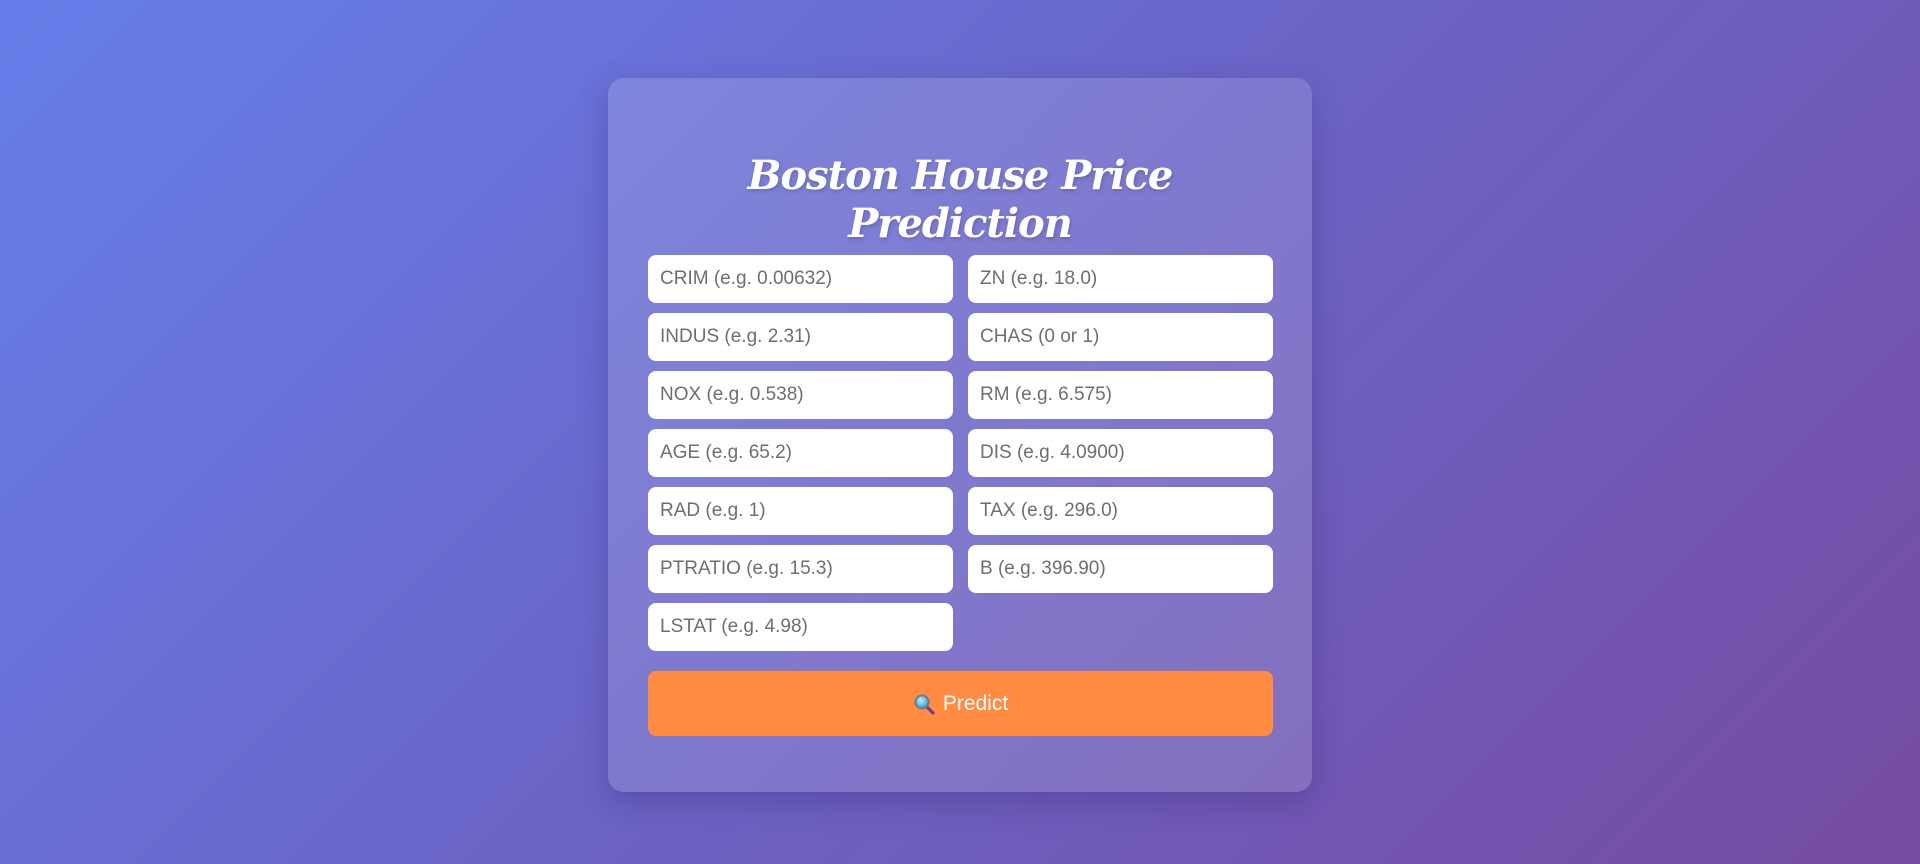 The width and height of the screenshot is (1920, 864). What do you see at coordinates (1120, 569) in the screenshot?
I see `b-input` at bounding box center [1120, 569].